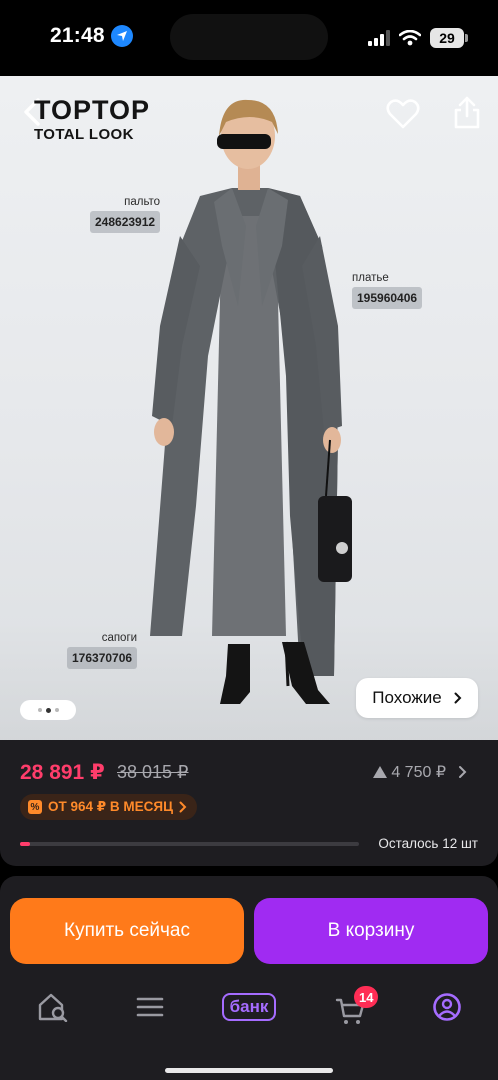 This screenshot has width=498, height=1080. What do you see at coordinates (153, 772) in the screenshot?
I see `price-old: 38 015 ₽` at bounding box center [153, 772].